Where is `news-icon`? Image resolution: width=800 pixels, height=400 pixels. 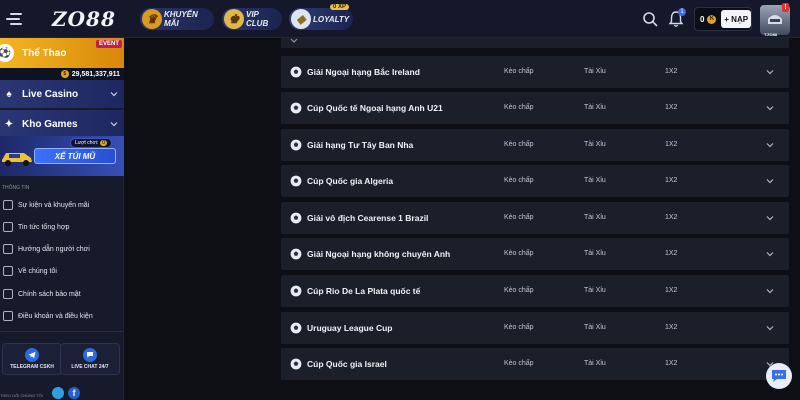 news-icon is located at coordinates (8, 227).